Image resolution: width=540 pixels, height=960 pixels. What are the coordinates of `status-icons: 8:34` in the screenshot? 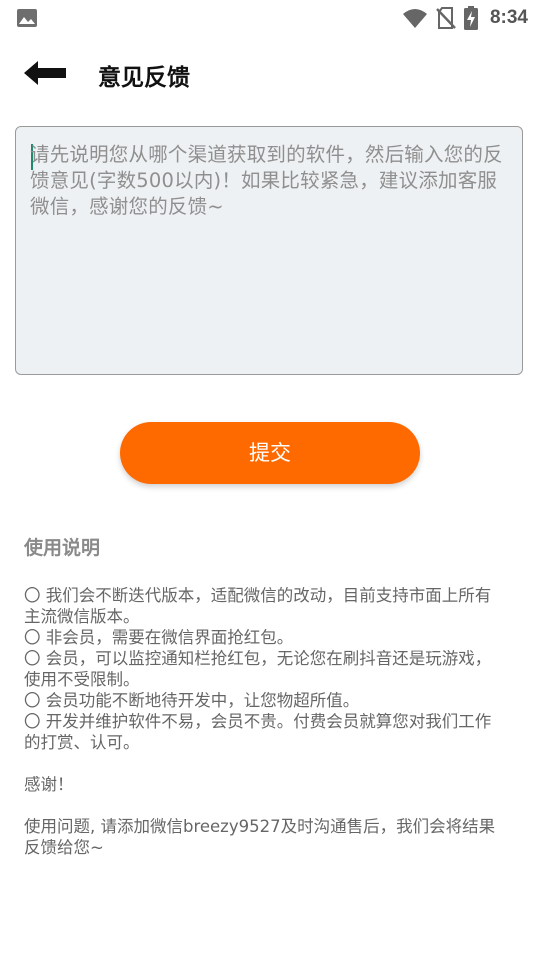 It's located at (465, 18).